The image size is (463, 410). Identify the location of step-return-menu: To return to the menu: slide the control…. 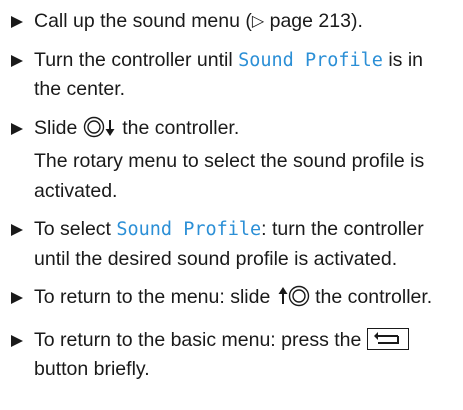
(231, 300).